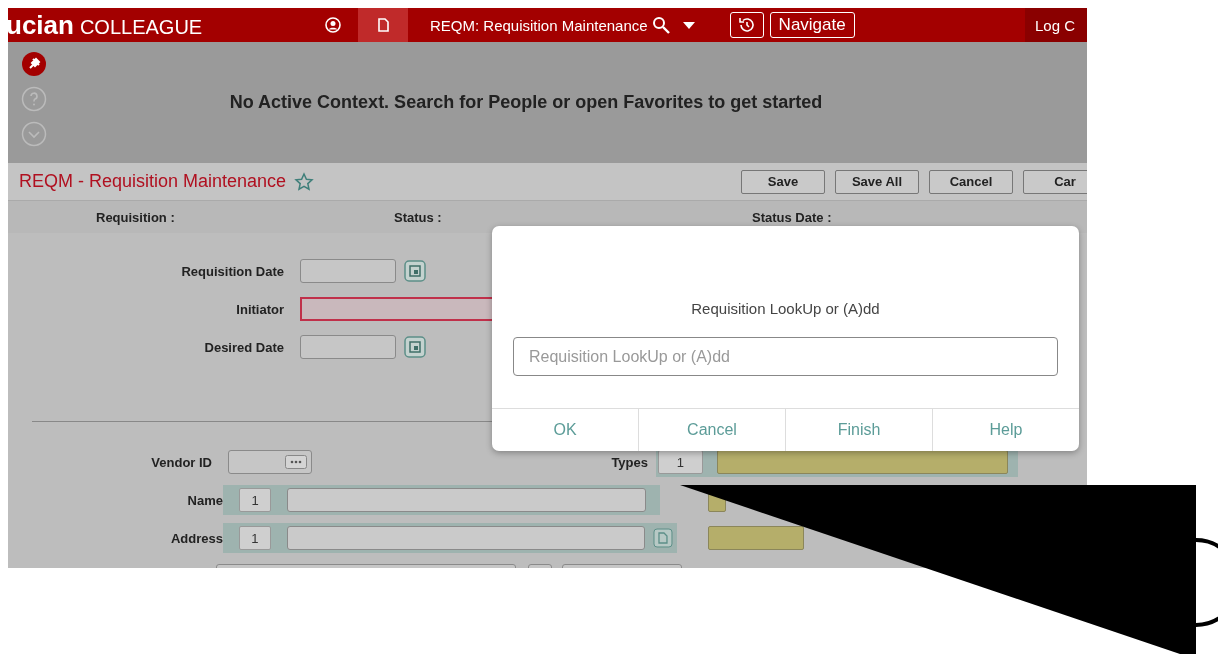  I want to click on current-form-label: REQM: Requisition Maintenance, so click(539, 25).